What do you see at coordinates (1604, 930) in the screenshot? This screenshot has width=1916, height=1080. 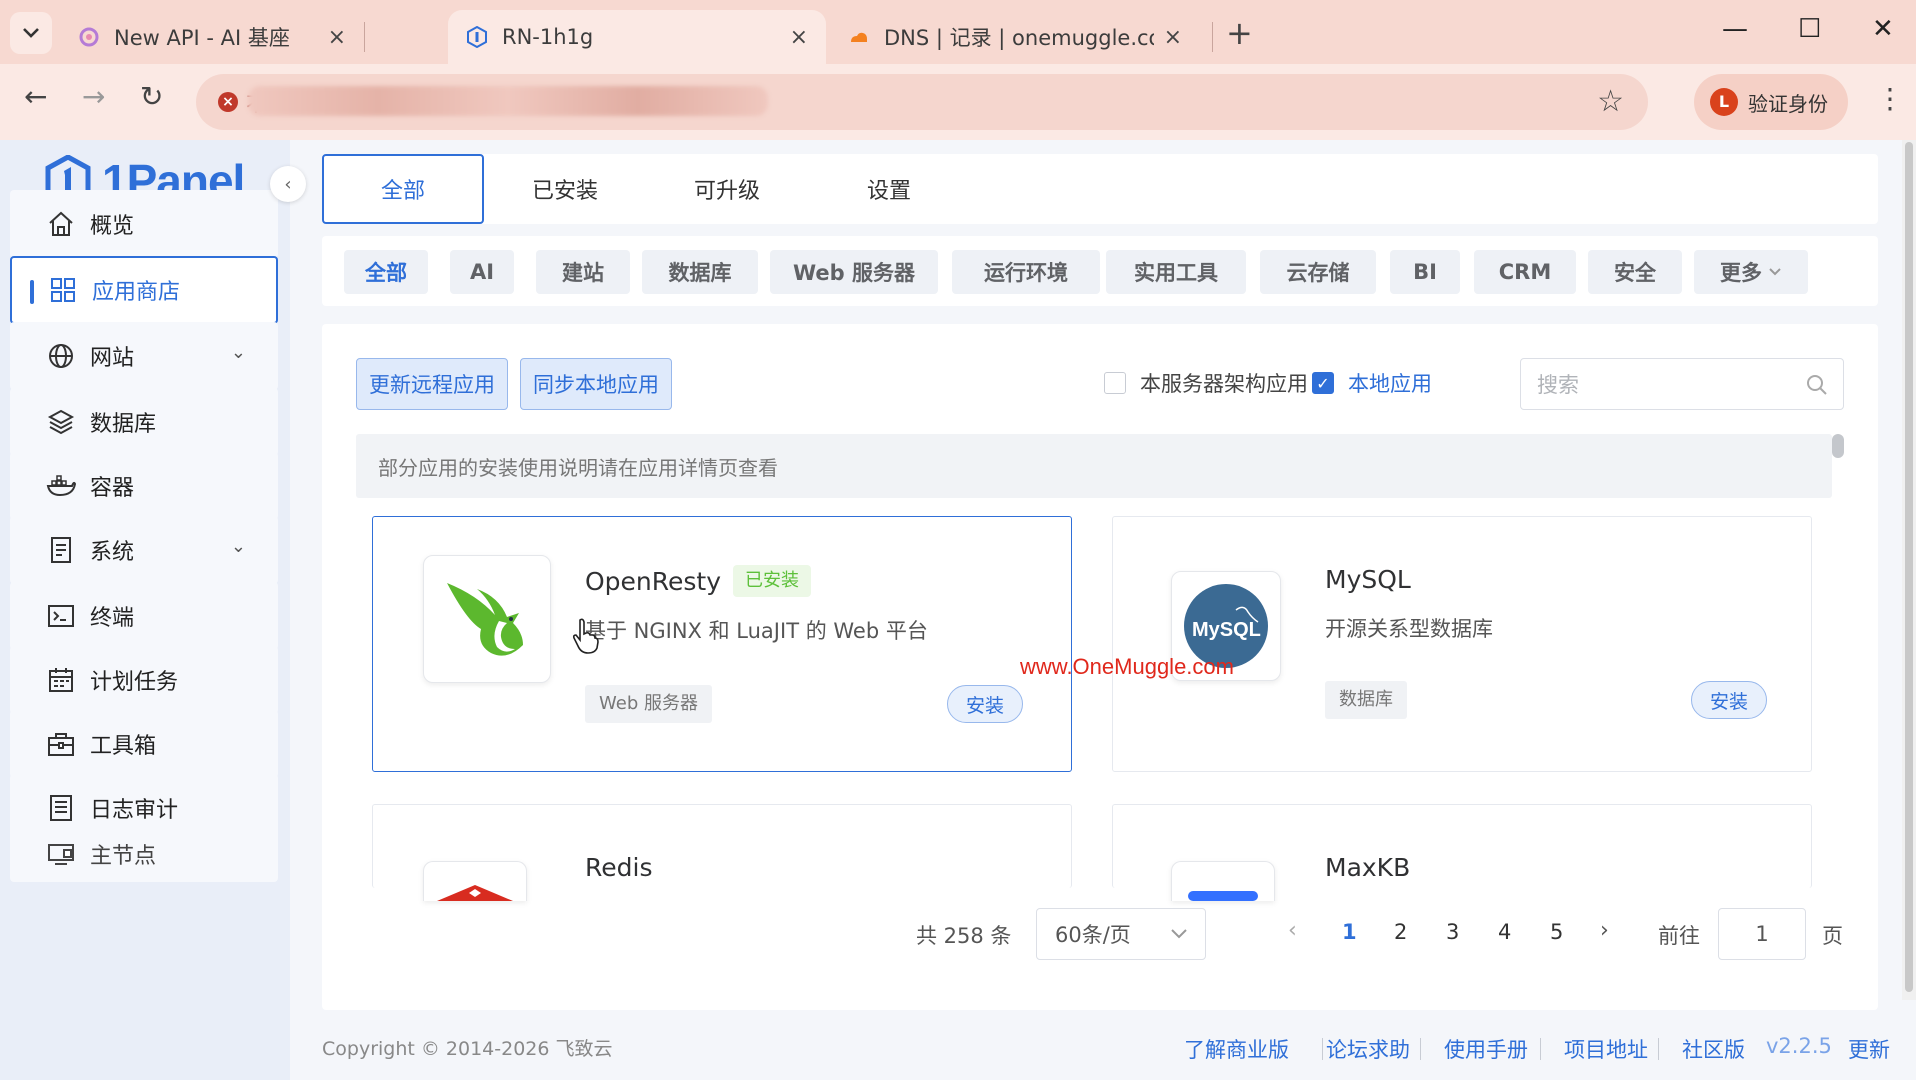 I see `next-page-button: ›` at bounding box center [1604, 930].